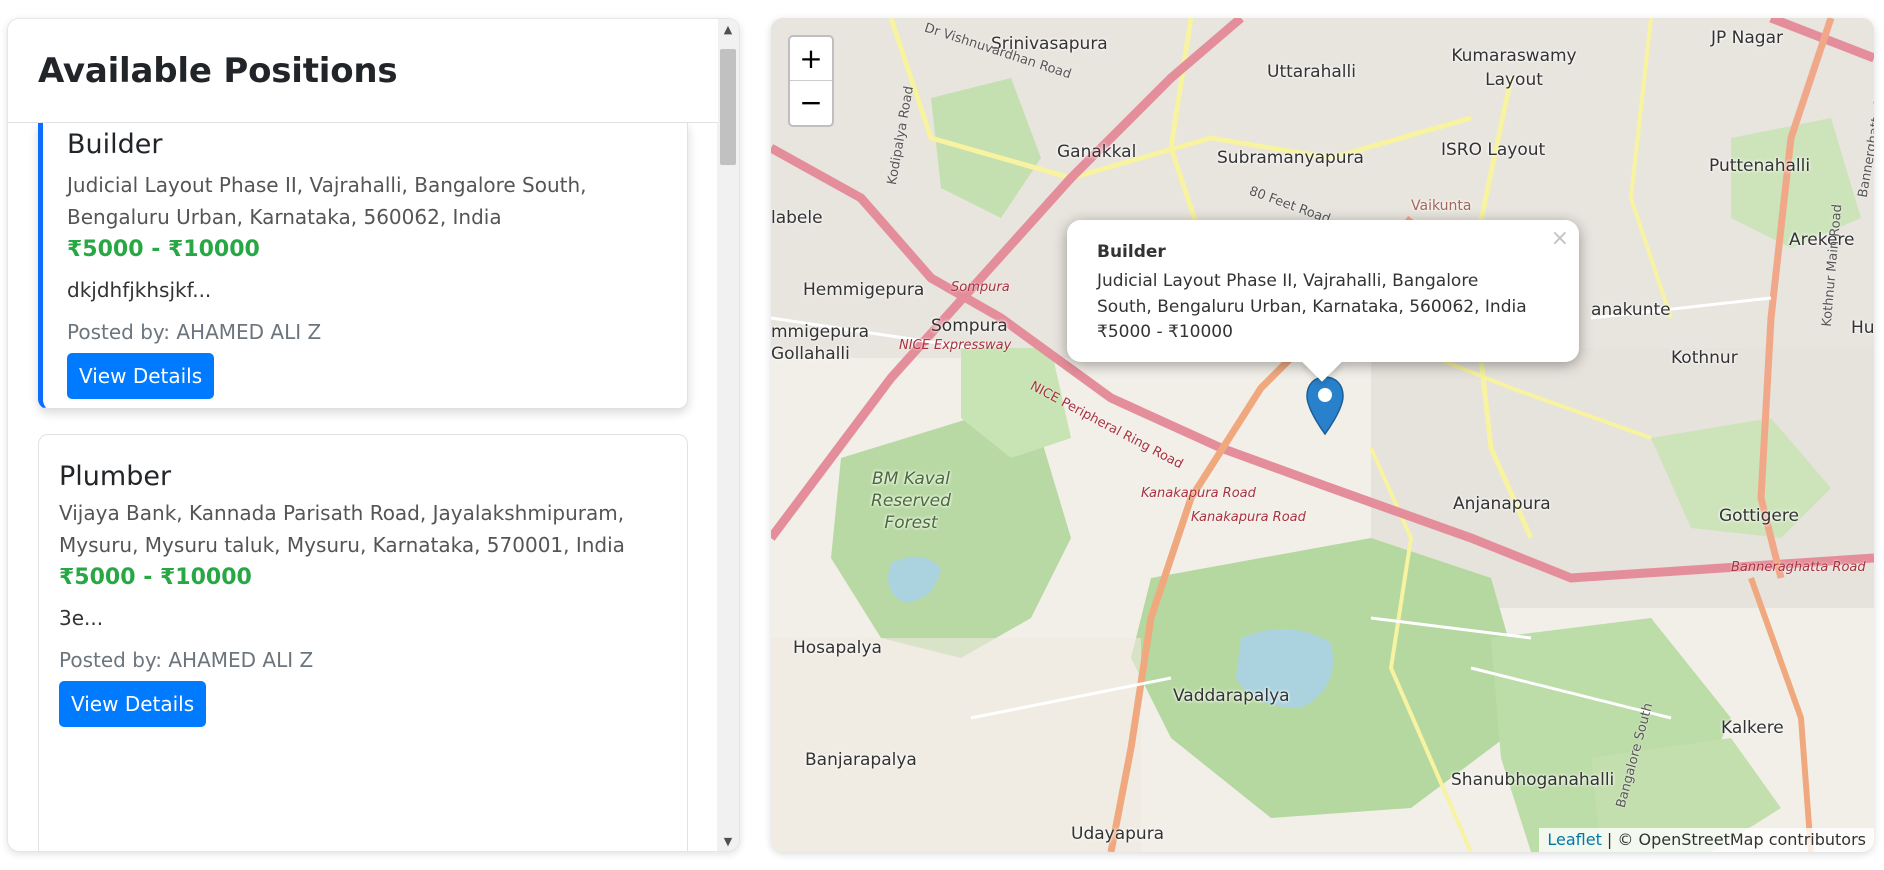 The height and width of the screenshot is (870, 1884). Describe the element at coordinates (1752, 728) in the screenshot. I see `map-place-label: Kalkere` at that location.